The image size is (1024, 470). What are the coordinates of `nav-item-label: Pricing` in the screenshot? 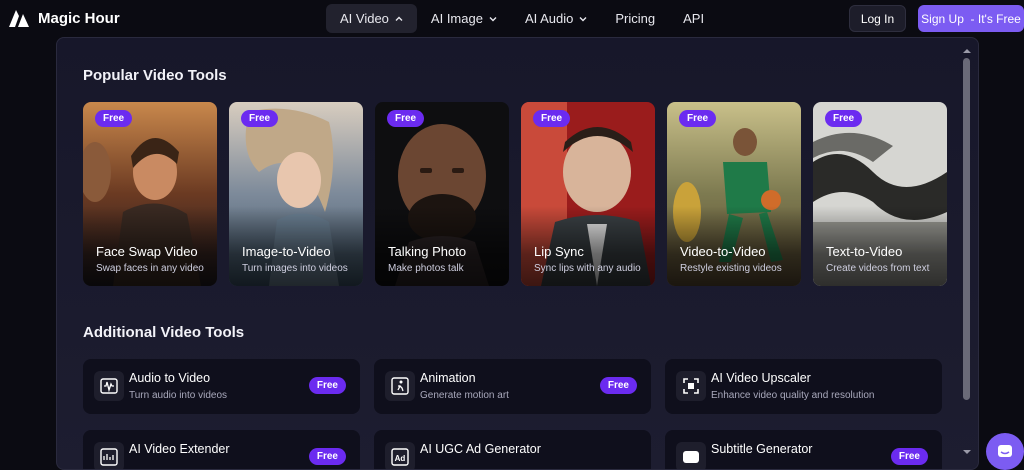 It's located at (635, 18).